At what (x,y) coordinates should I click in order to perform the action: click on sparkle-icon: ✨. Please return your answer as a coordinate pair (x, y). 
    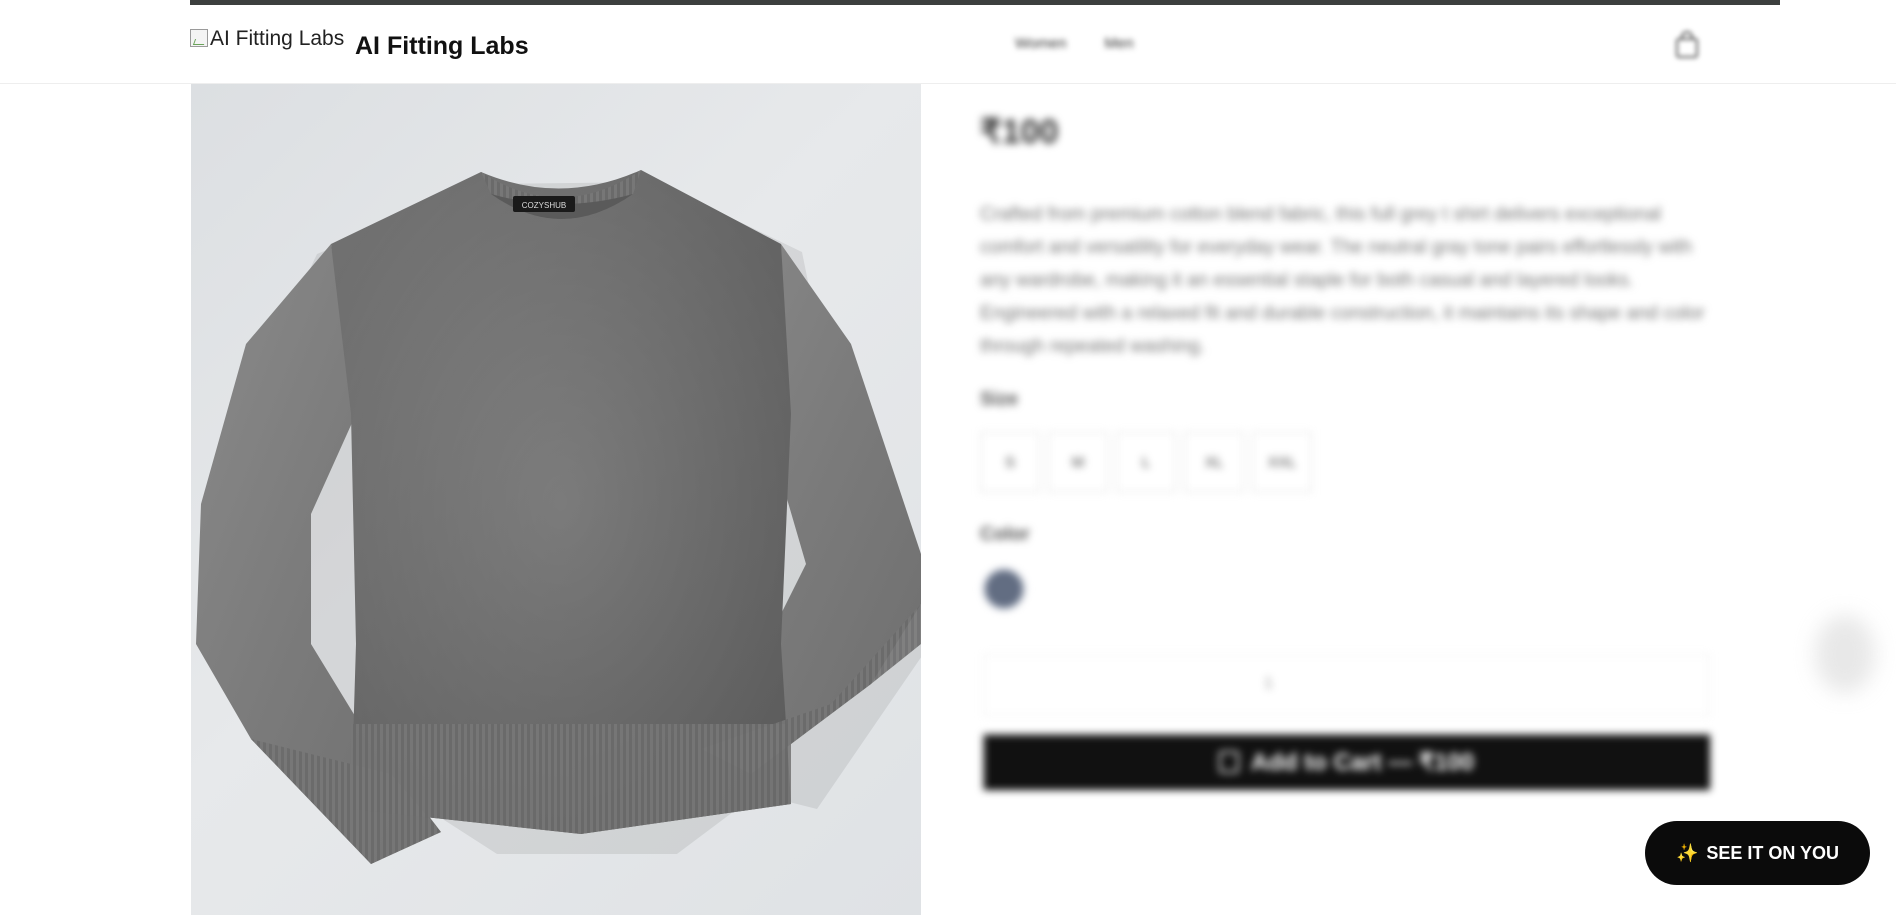
    Looking at the image, I should click on (1687, 852).